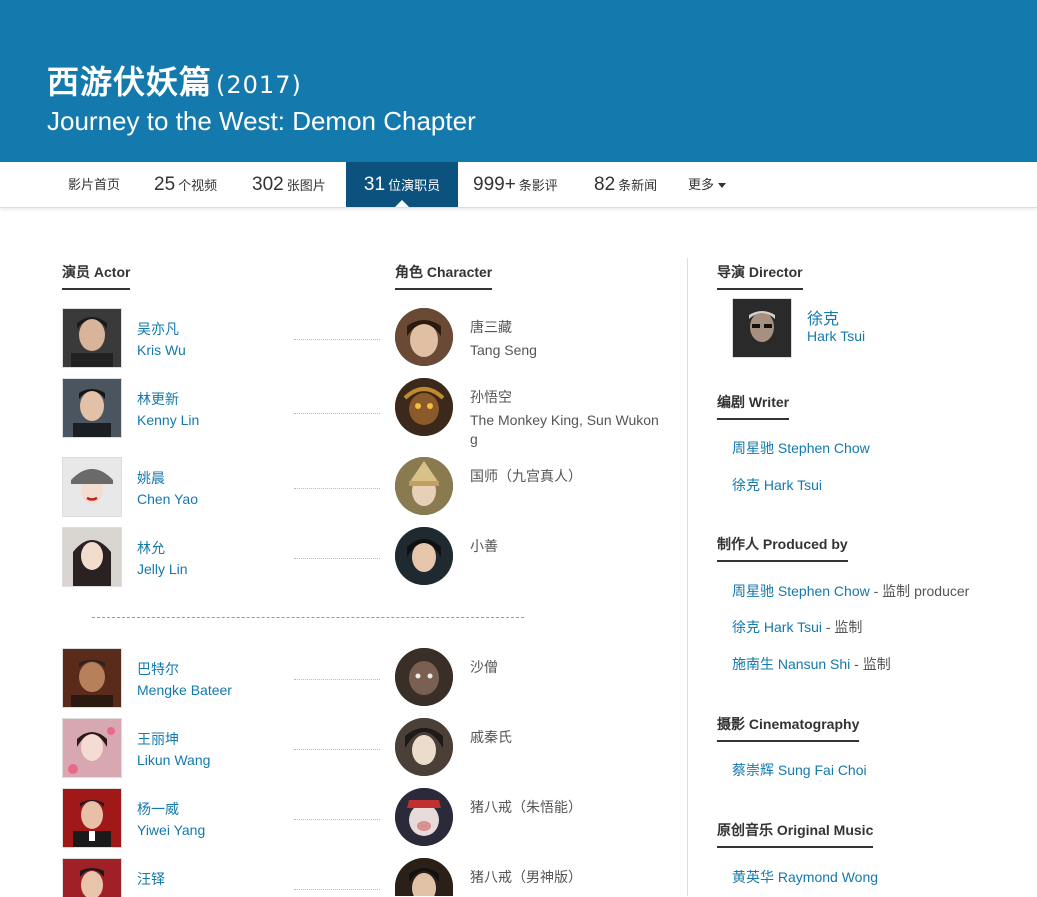  I want to click on nav-home: 影片首页, so click(94, 184).